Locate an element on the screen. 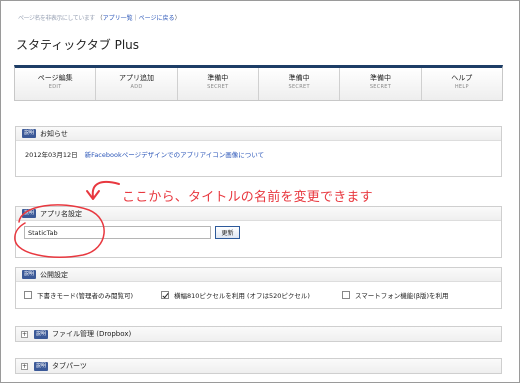  nav-label: ページ編集 is located at coordinates (55, 78).